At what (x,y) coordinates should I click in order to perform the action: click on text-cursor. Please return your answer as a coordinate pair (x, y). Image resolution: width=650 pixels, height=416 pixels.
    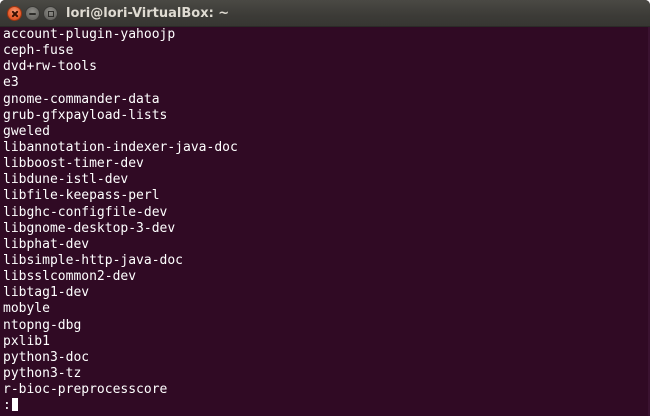
    Looking at the image, I should click on (14, 405).